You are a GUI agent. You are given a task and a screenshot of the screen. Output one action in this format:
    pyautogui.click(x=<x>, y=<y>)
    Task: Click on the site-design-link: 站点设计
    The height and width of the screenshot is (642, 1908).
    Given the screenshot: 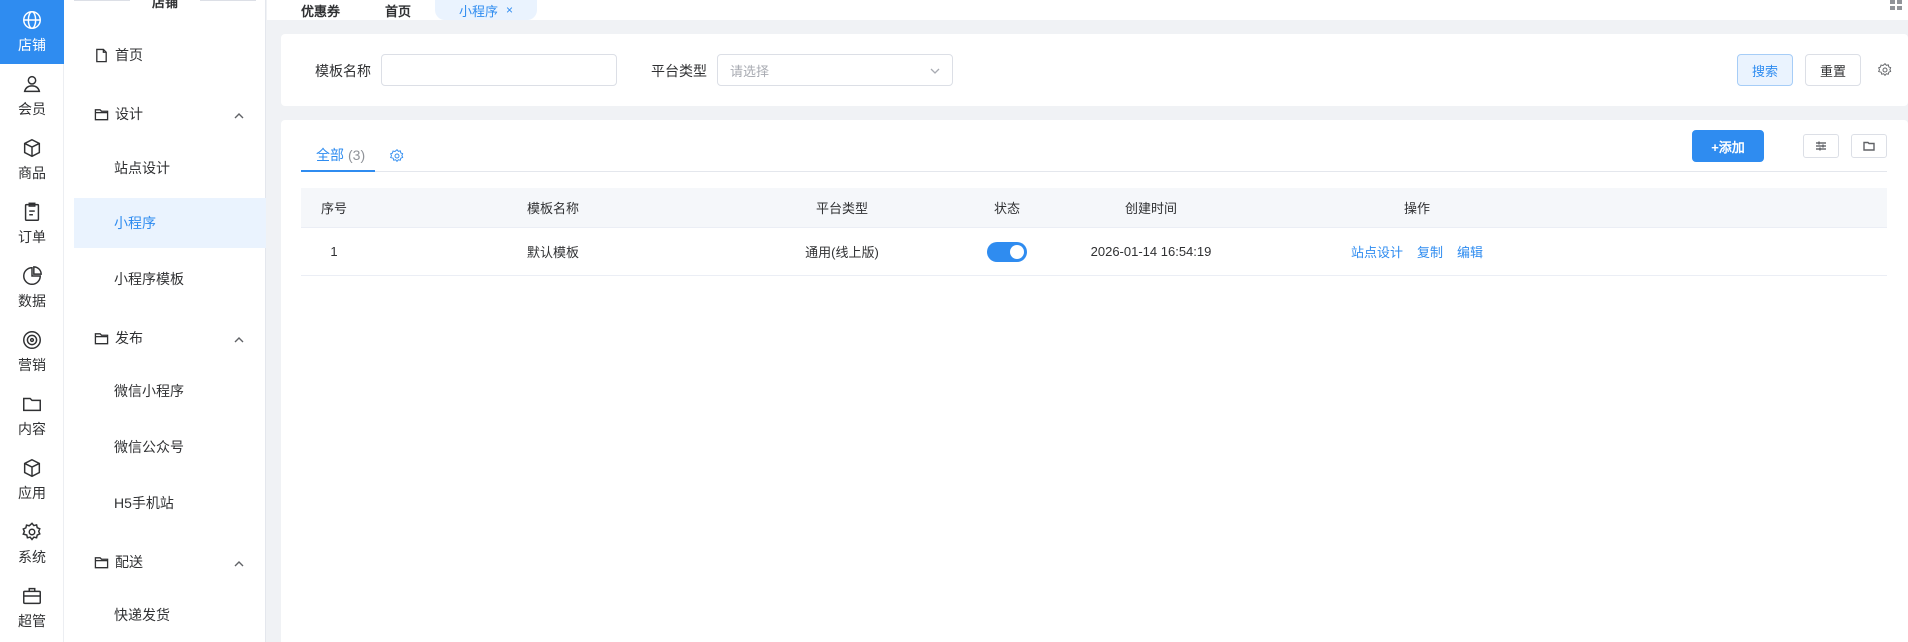 What is the action you would take?
    pyautogui.click(x=1377, y=251)
    